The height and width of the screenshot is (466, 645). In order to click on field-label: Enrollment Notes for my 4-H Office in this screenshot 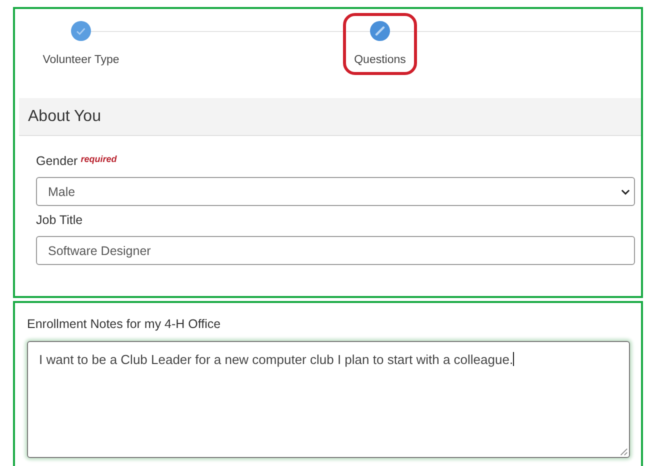, I will do `click(124, 324)`.